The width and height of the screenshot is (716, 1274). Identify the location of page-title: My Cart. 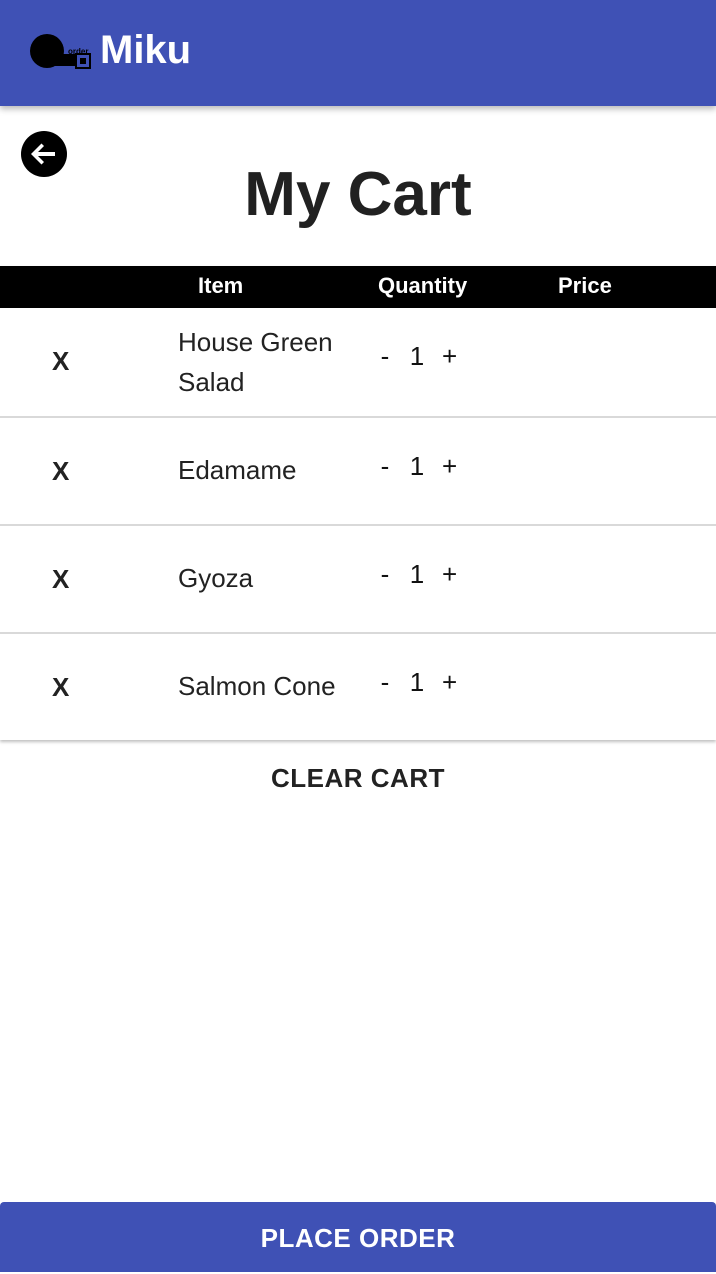
(358, 194).